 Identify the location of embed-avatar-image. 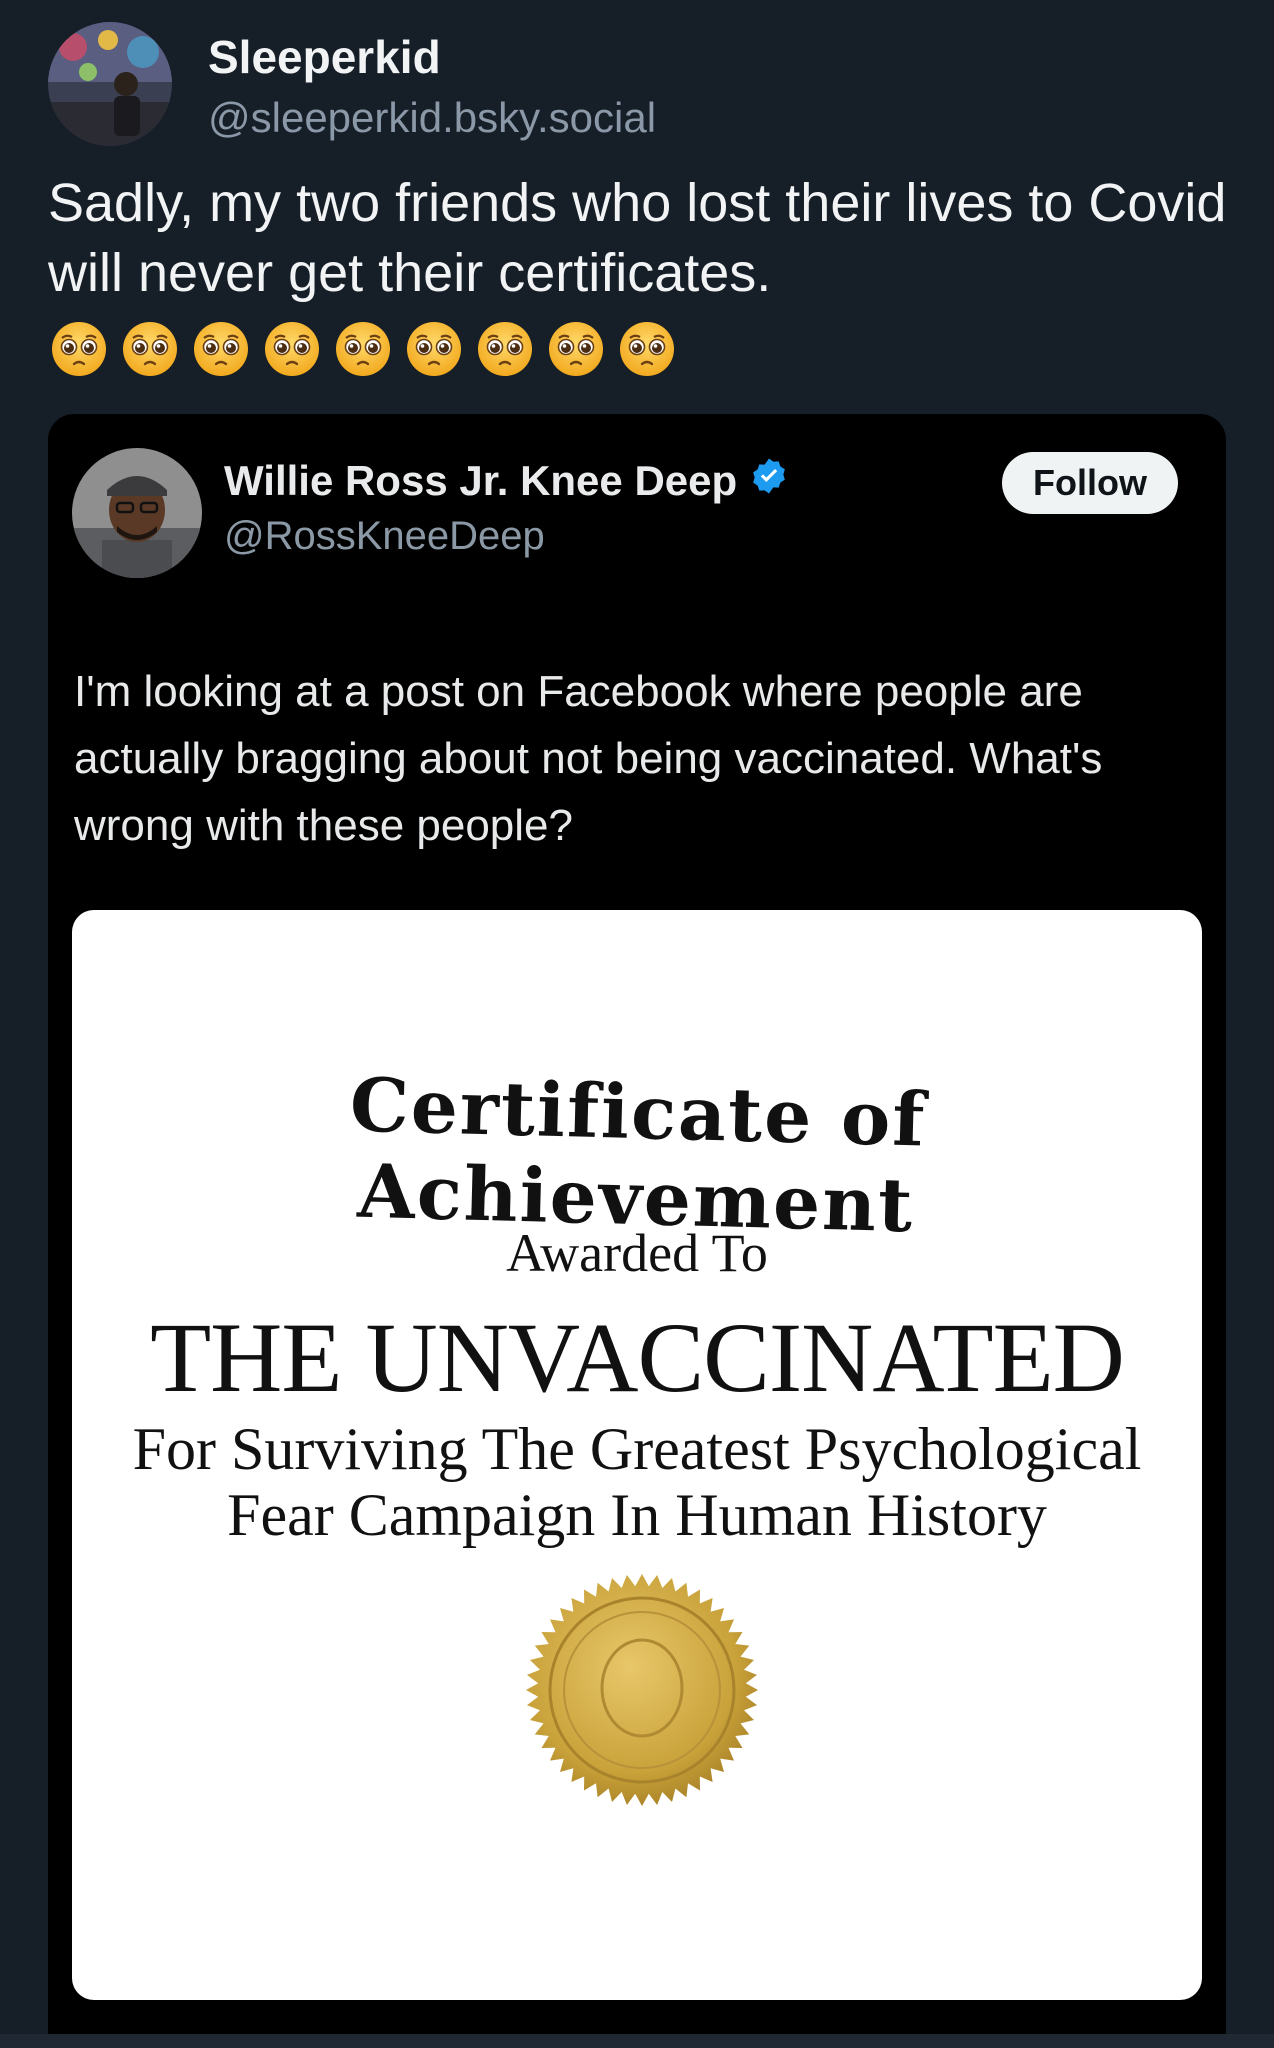
(137, 513).